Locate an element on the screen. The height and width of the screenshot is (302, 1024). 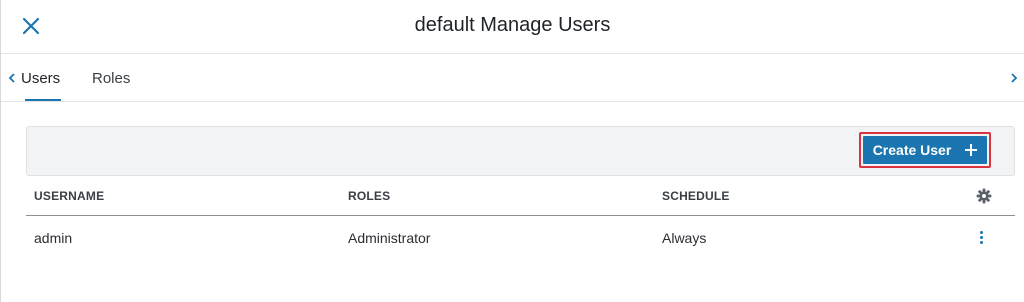
table-header: USERNAME ROLES SCHEDULE is located at coordinates (520, 196).